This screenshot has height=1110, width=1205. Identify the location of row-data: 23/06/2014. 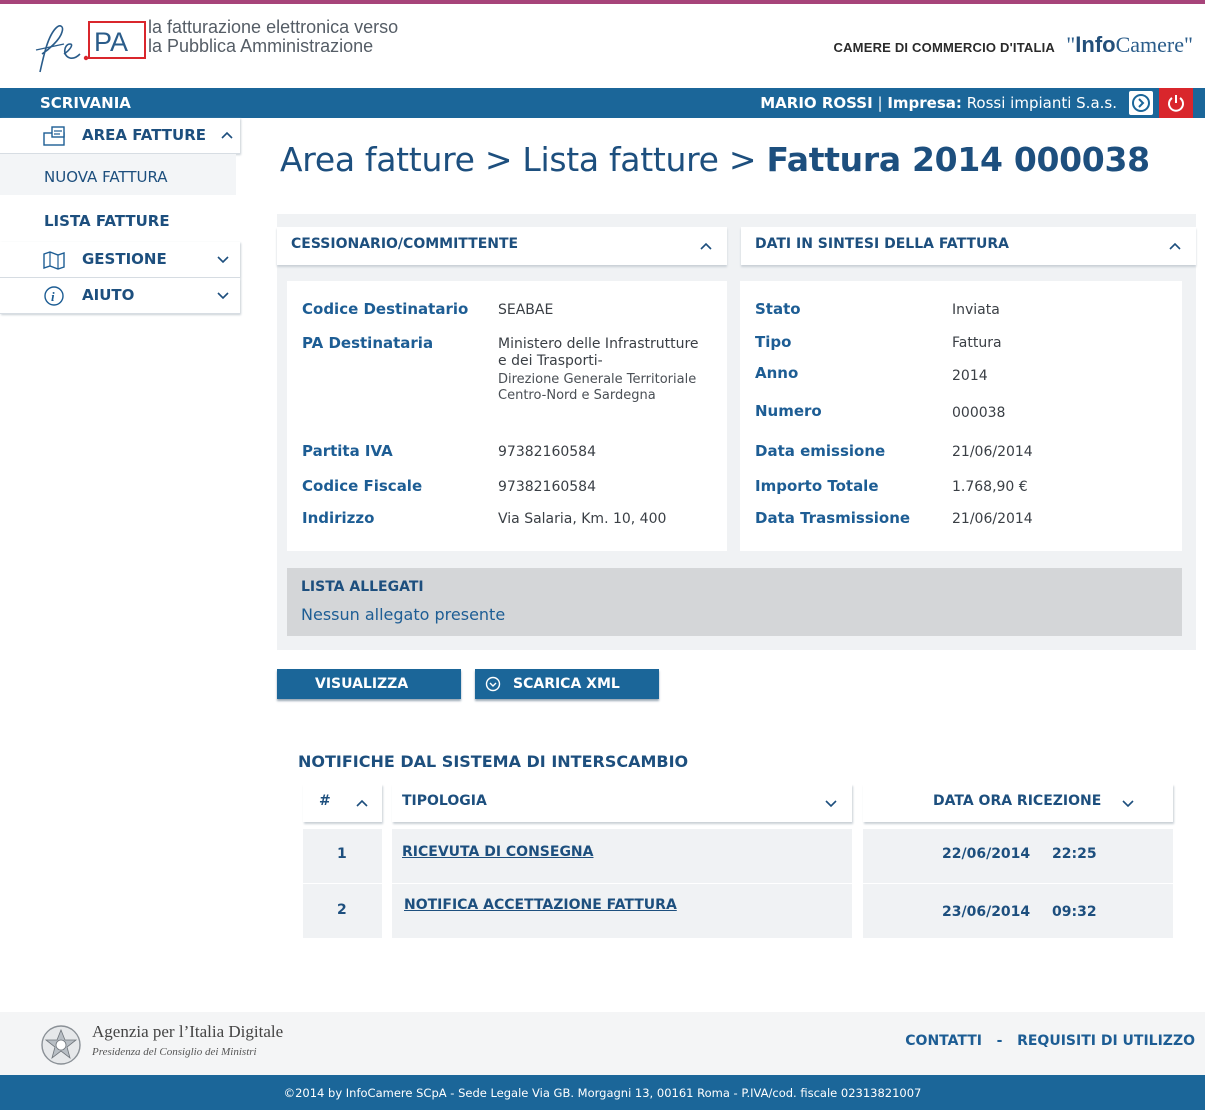
(986, 912).